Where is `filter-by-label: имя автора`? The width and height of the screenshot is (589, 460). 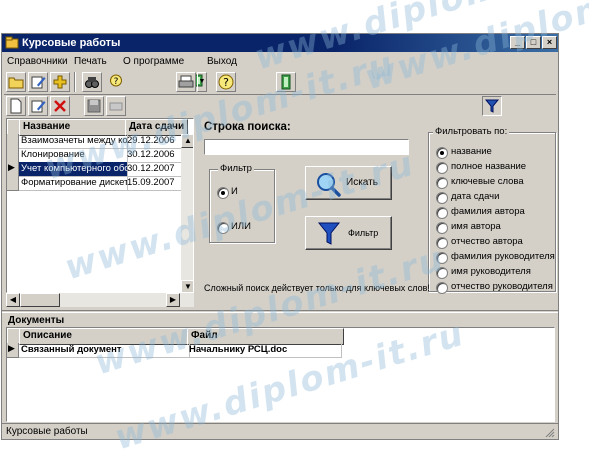 filter-by-label: имя автора is located at coordinates (476, 226).